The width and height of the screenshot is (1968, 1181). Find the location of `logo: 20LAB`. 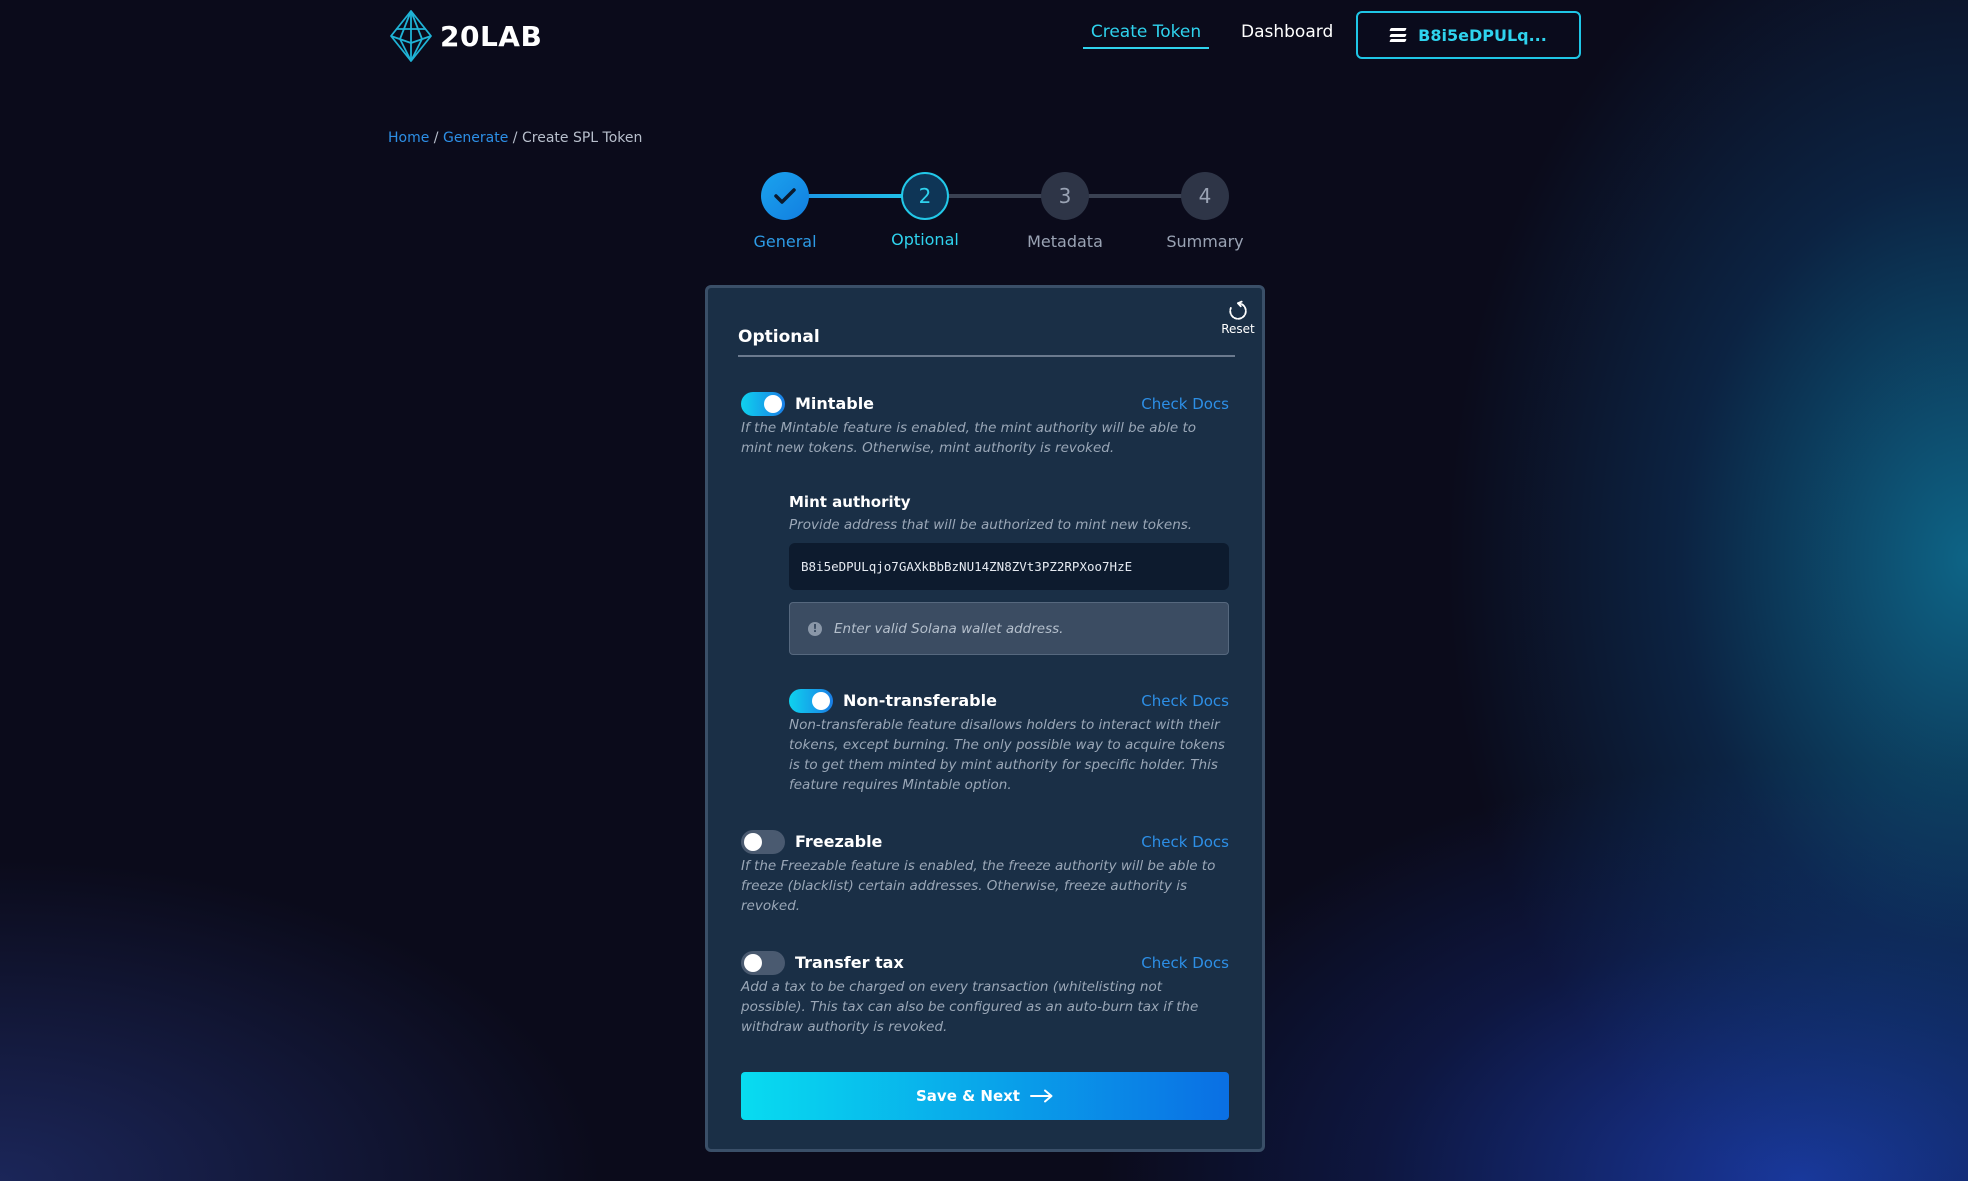

logo: 20LAB is located at coordinates (465, 36).